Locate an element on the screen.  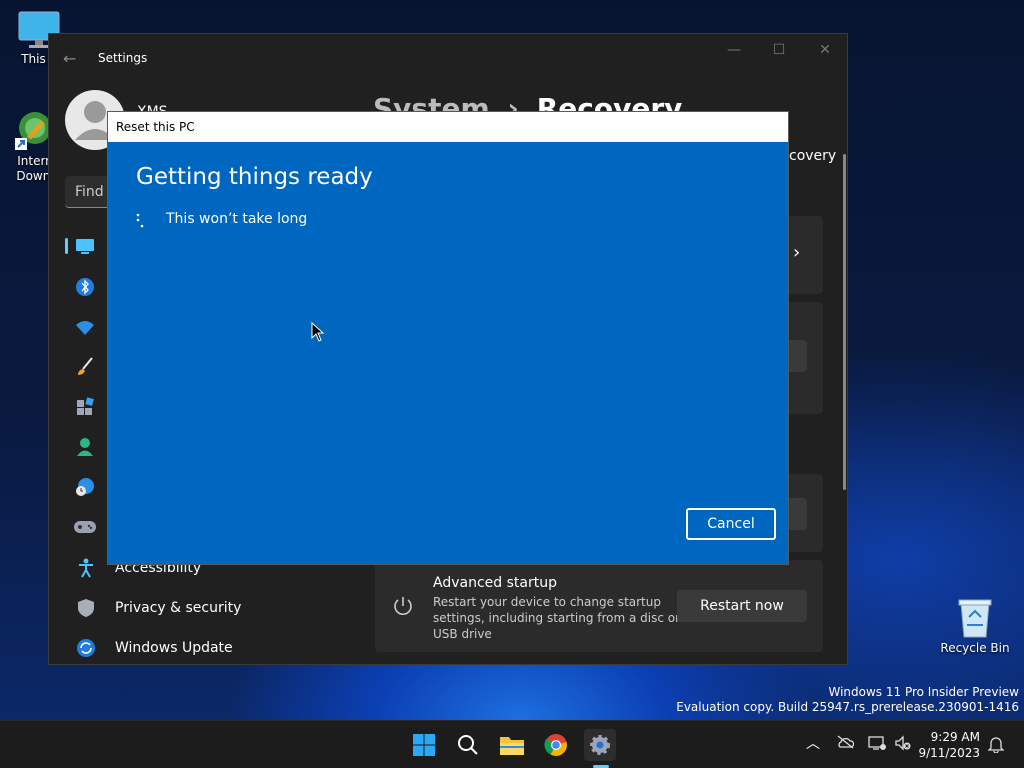
start-icon is located at coordinates (424, 745).